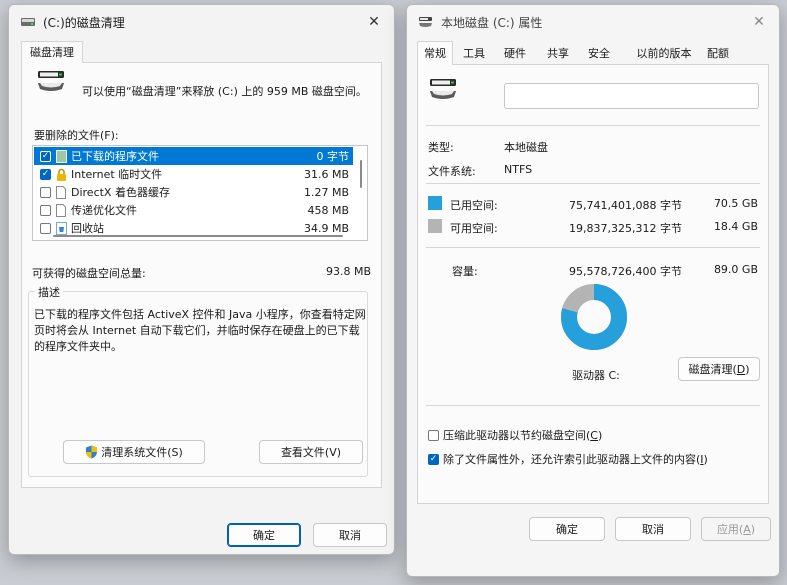 Image resolution: width=787 pixels, height=585 pixels. Describe the element at coordinates (326, 192) in the screenshot. I see `list-item-size: 1.27 MB` at that location.